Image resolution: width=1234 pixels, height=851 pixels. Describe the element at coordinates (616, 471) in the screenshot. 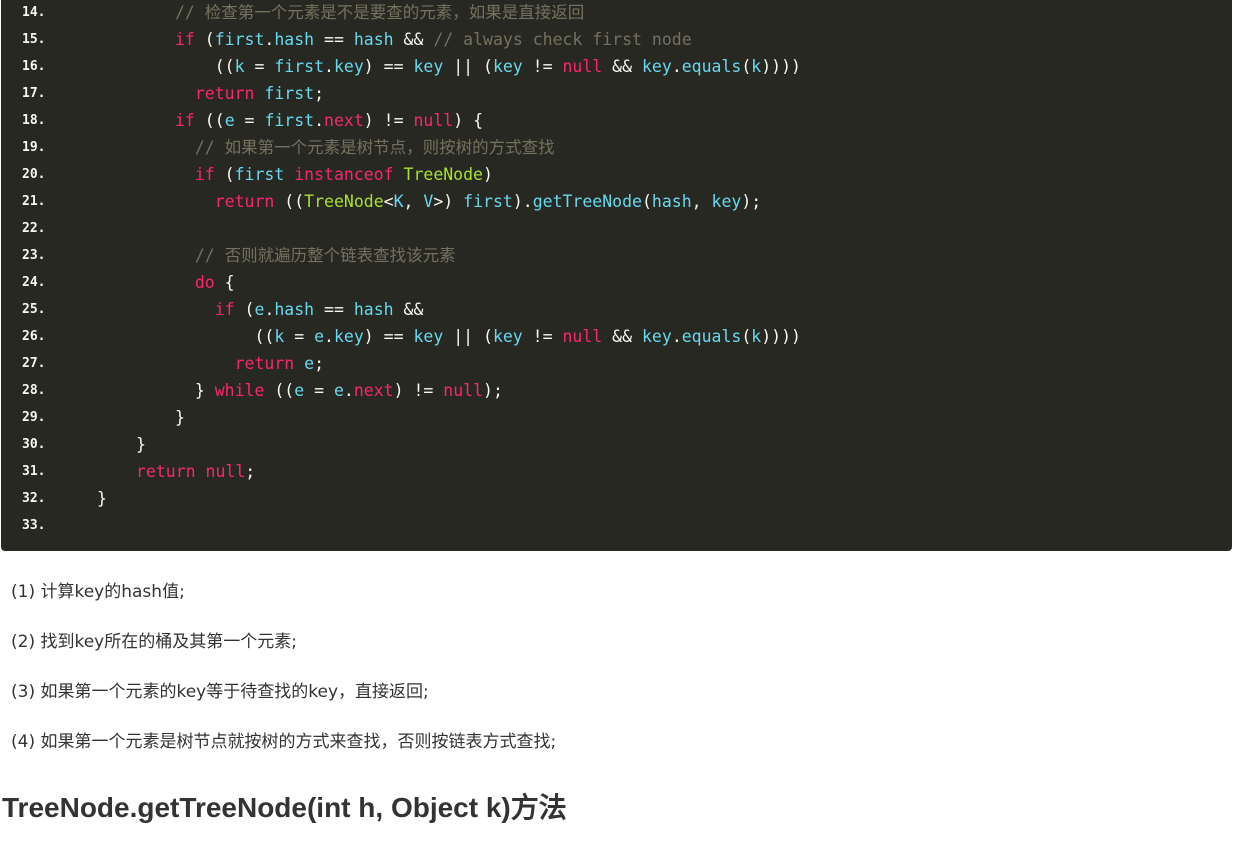

I see `code-line: 31. return null;` at that location.